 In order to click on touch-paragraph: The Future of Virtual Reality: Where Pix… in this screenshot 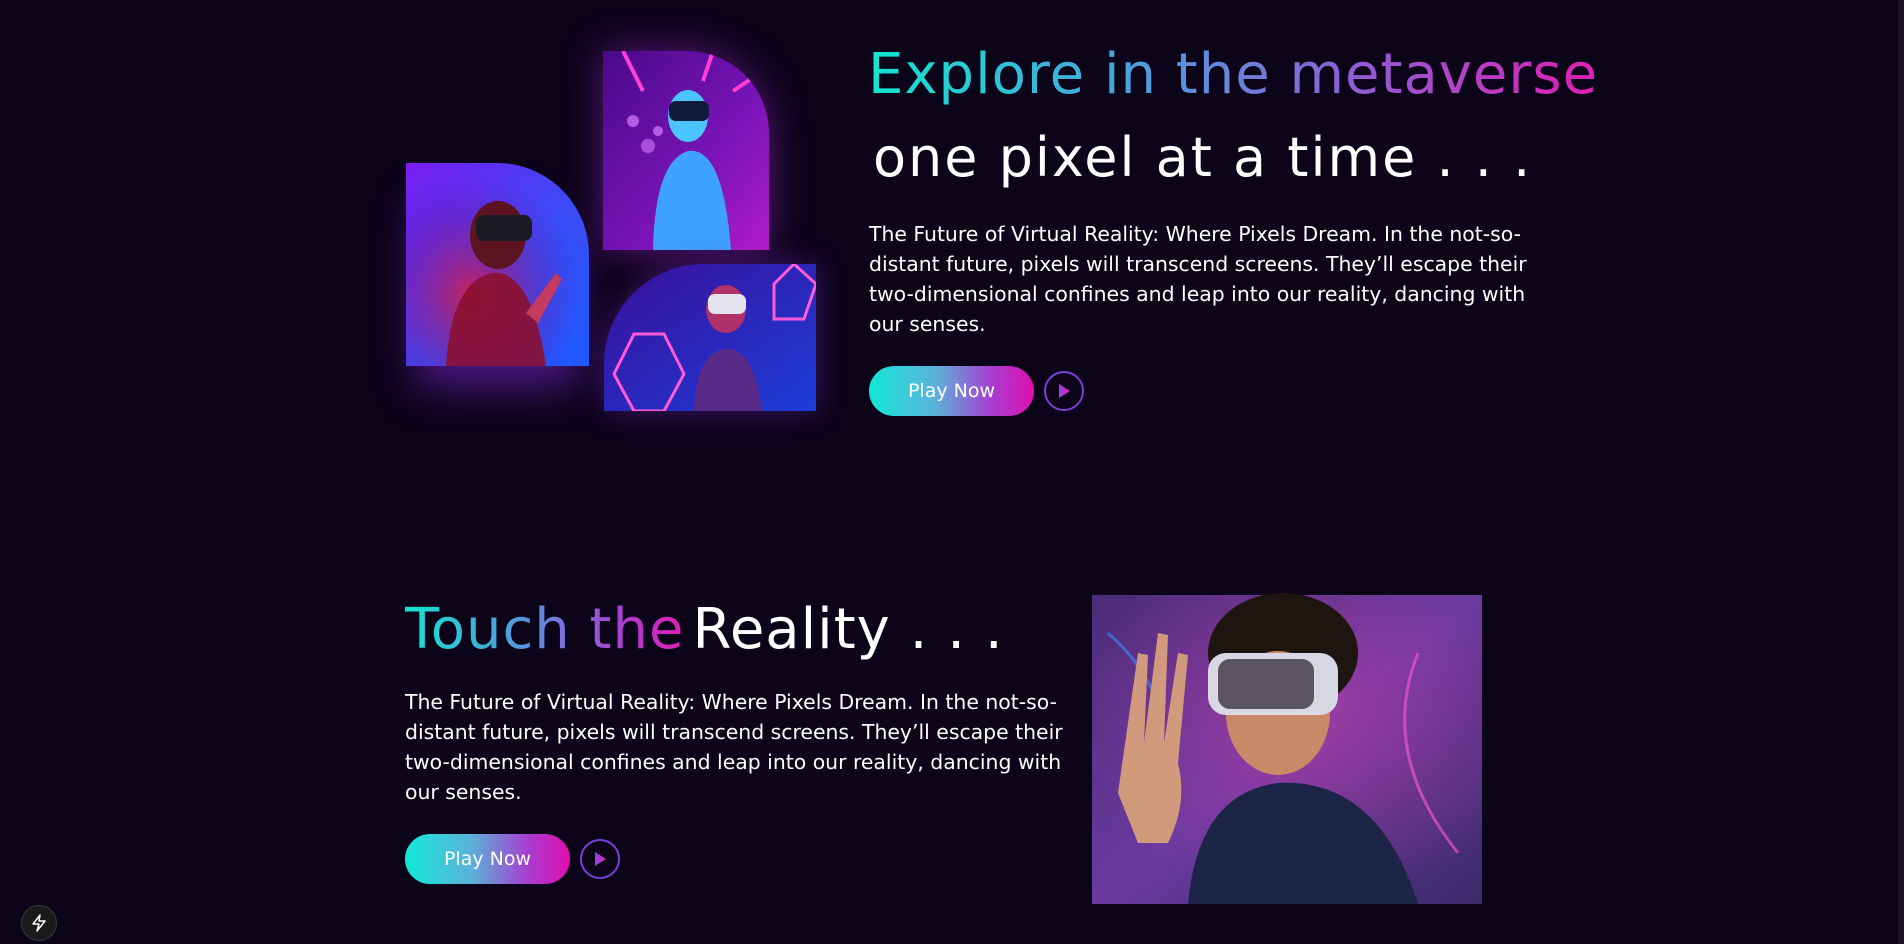, I will do `click(734, 747)`.